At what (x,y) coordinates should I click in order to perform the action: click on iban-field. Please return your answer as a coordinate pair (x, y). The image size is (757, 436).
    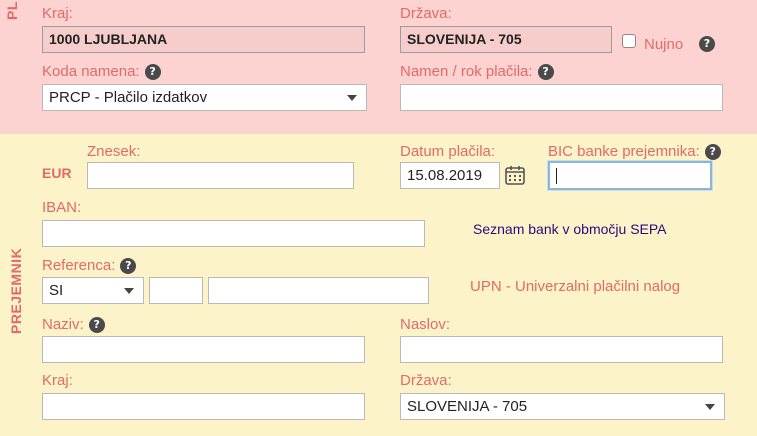
    Looking at the image, I should click on (233, 233).